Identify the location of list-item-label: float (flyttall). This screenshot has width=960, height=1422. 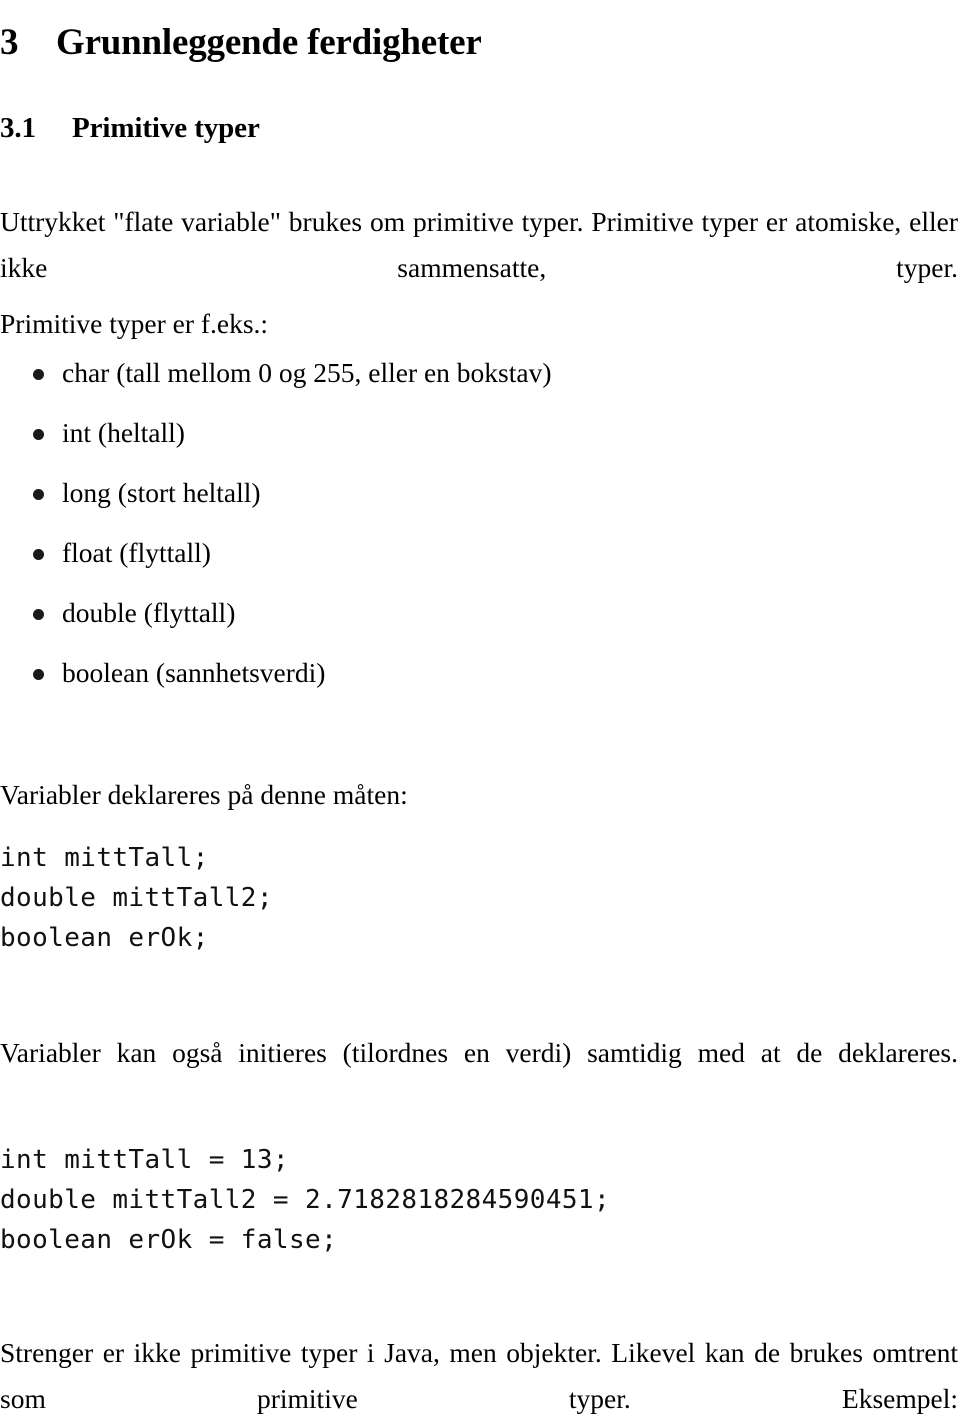
(136, 552).